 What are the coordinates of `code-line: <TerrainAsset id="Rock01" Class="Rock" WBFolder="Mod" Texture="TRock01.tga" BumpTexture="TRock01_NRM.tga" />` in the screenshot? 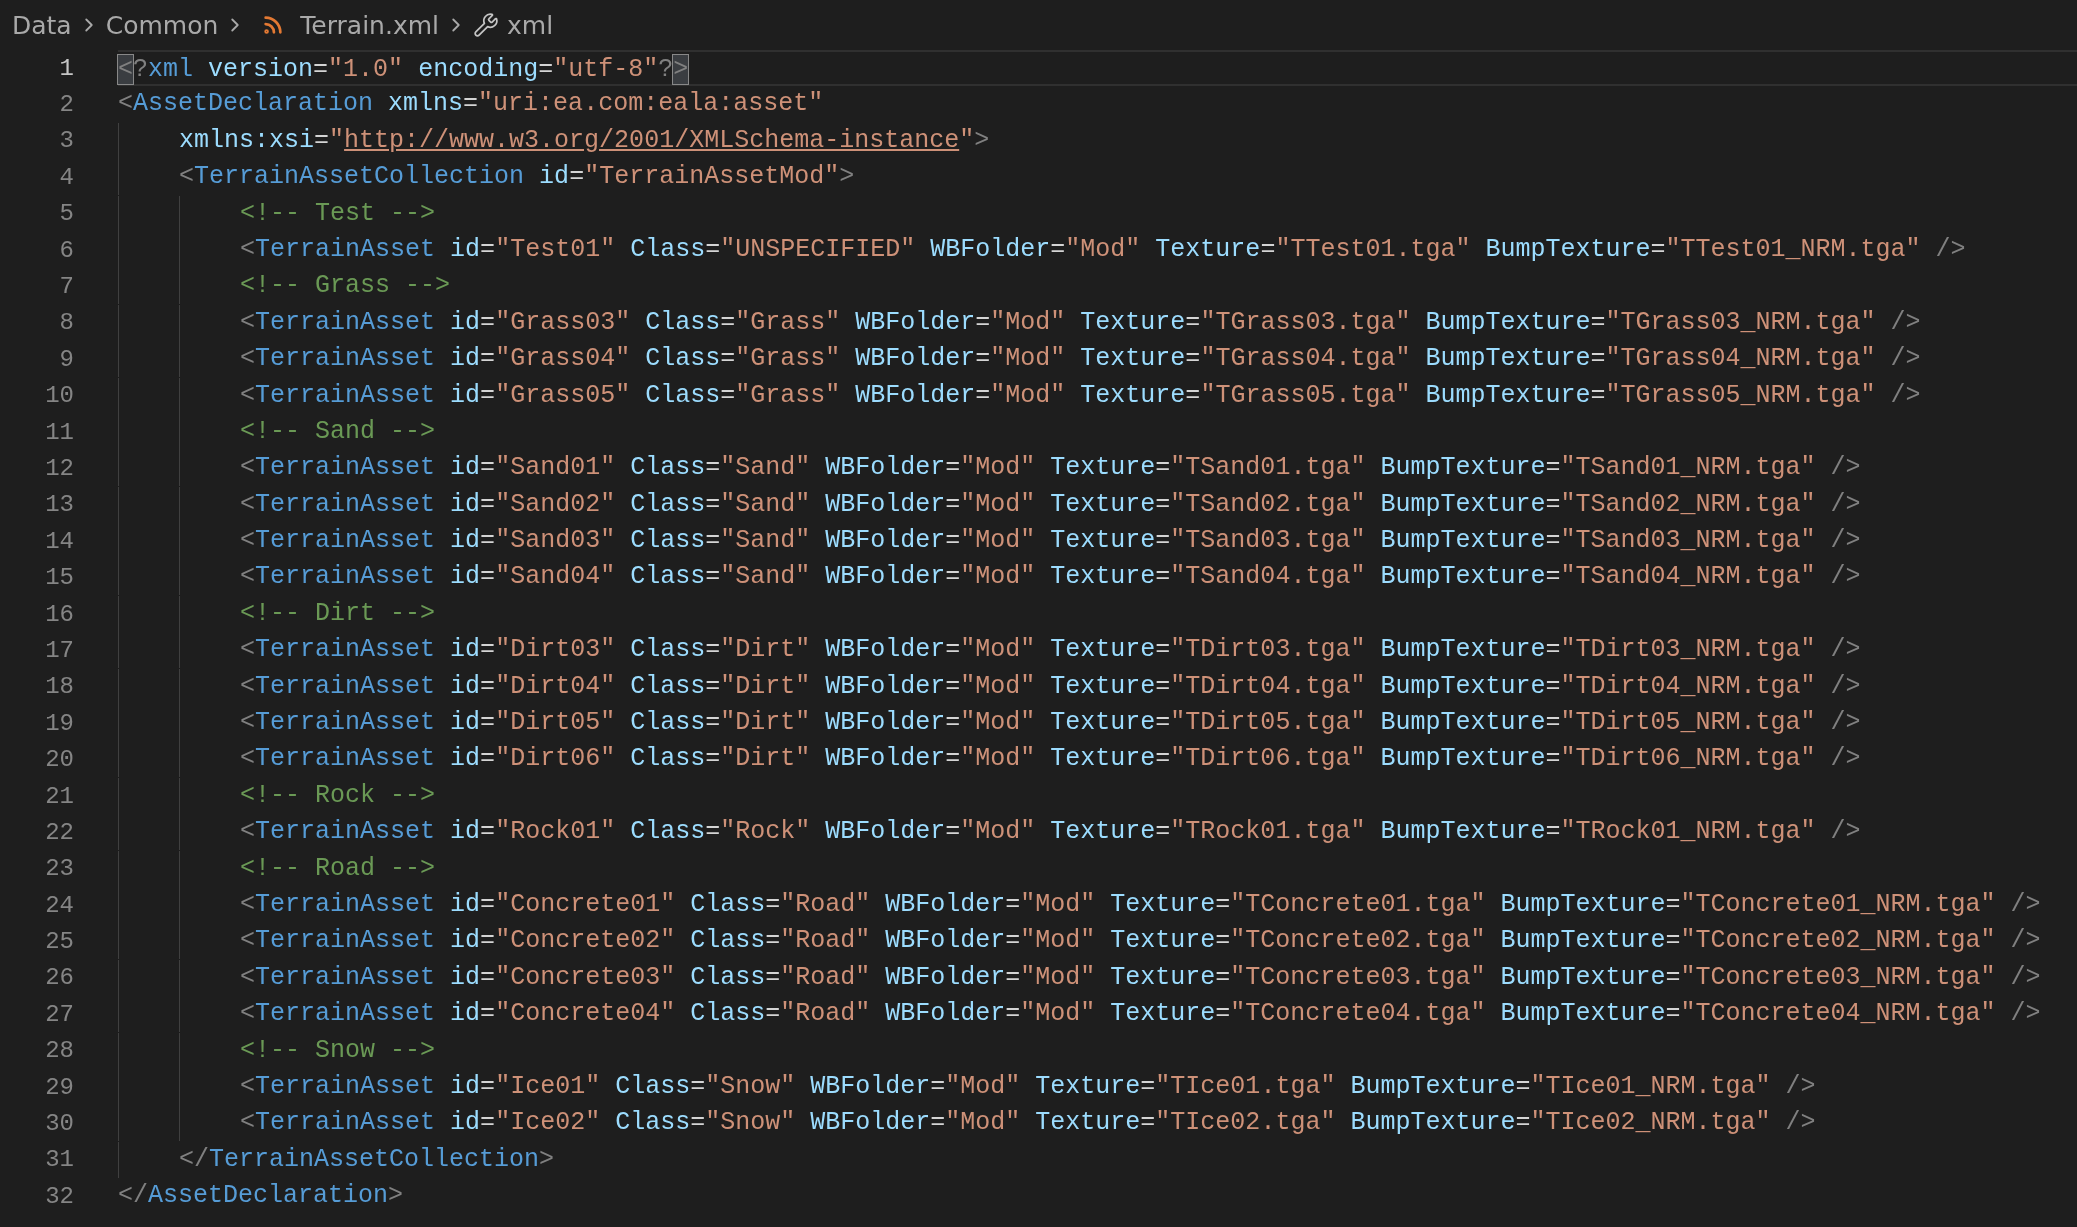 It's located at (1097, 832).